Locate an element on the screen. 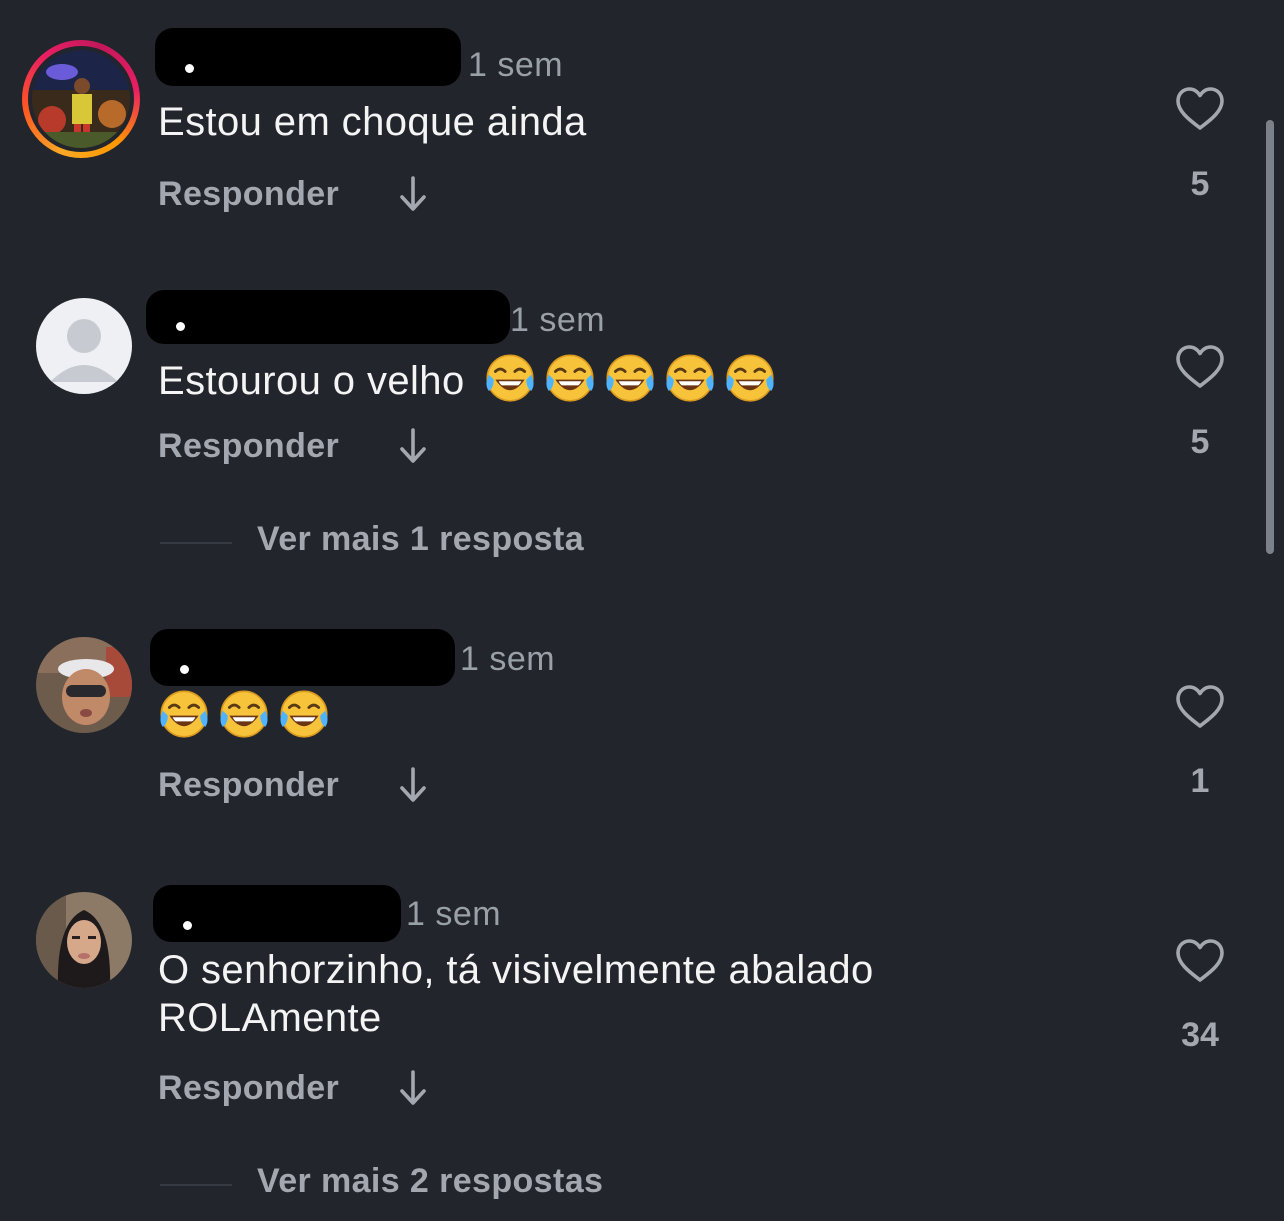 The image size is (1284, 1221). comment-text: Estou em choque ainda is located at coordinates (372, 122).